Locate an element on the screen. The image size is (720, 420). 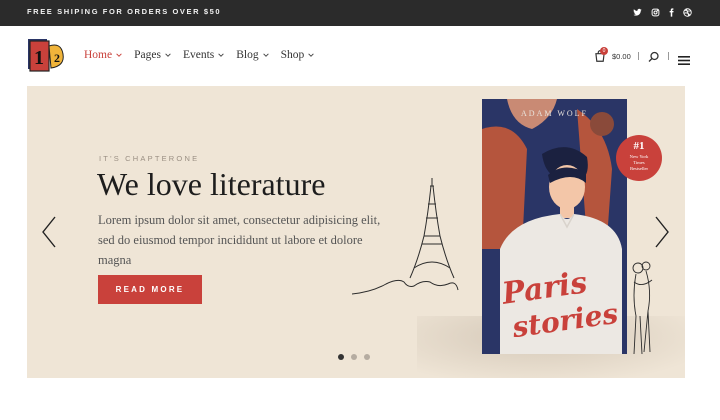
main-navigation: Home Pages Events Blog Shop is located at coordinates (205, 55).